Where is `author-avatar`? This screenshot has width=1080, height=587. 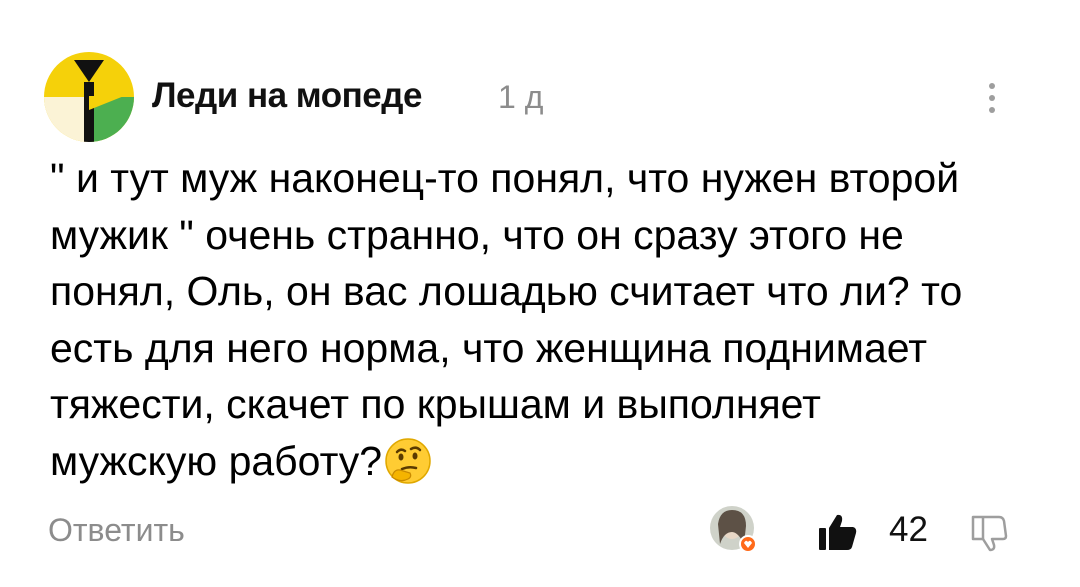
author-avatar is located at coordinates (89, 97).